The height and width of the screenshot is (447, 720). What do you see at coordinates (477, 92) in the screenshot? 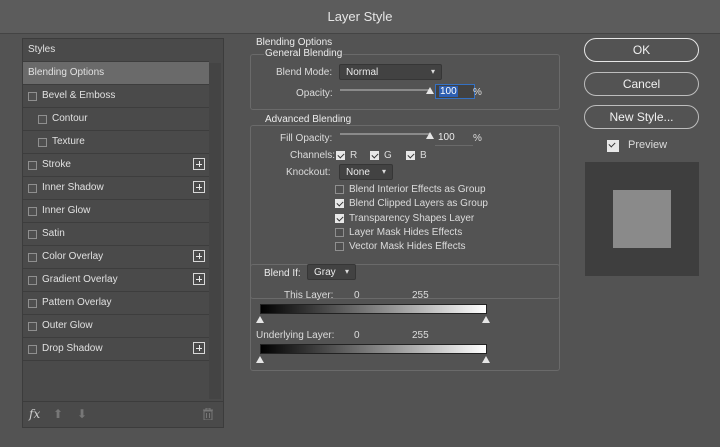
I see `opacity-unit: %` at bounding box center [477, 92].